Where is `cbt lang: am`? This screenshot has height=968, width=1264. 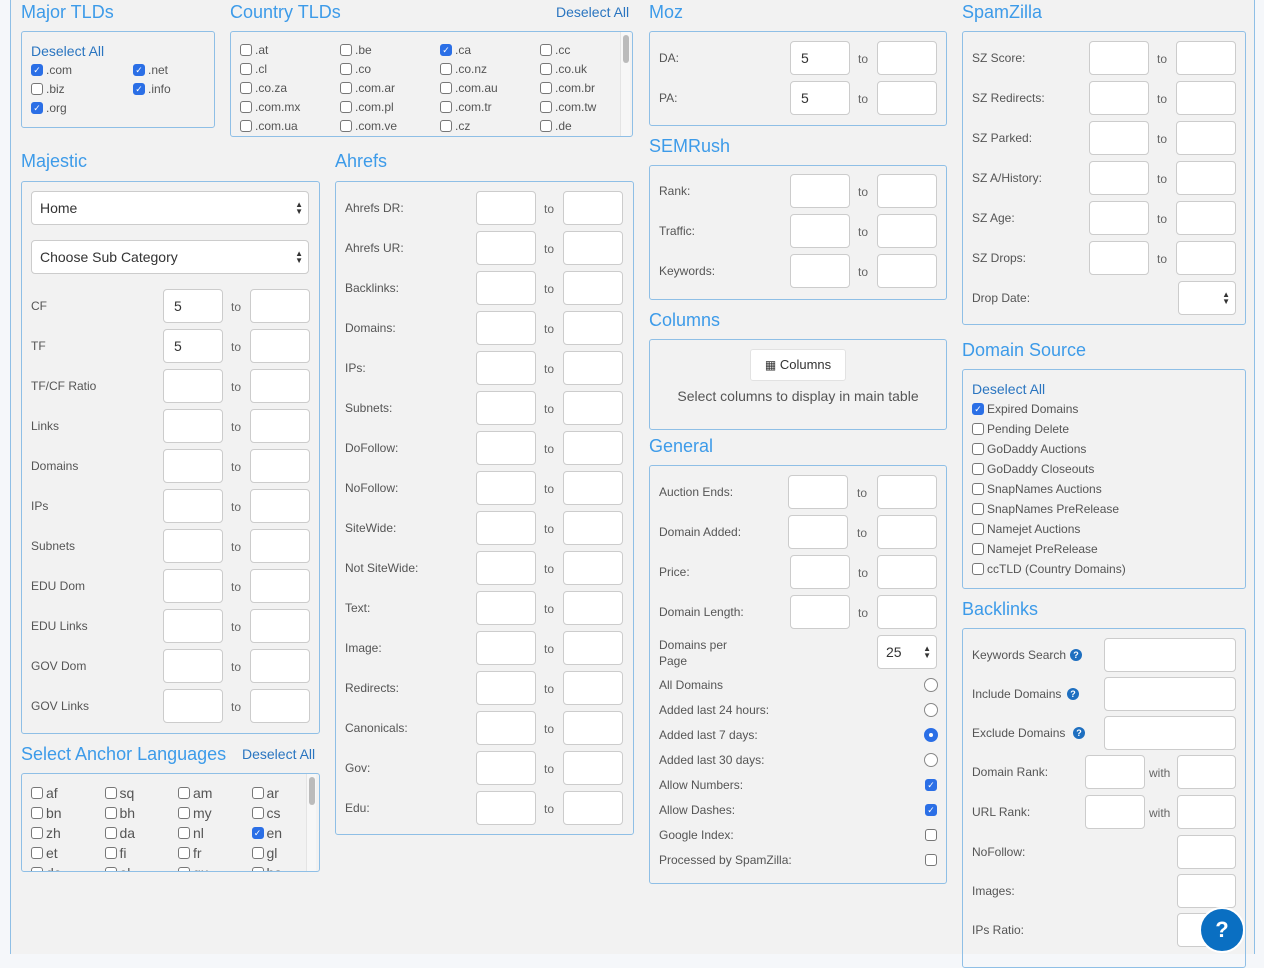
cbt lang: am is located at coordinates (202, 793).